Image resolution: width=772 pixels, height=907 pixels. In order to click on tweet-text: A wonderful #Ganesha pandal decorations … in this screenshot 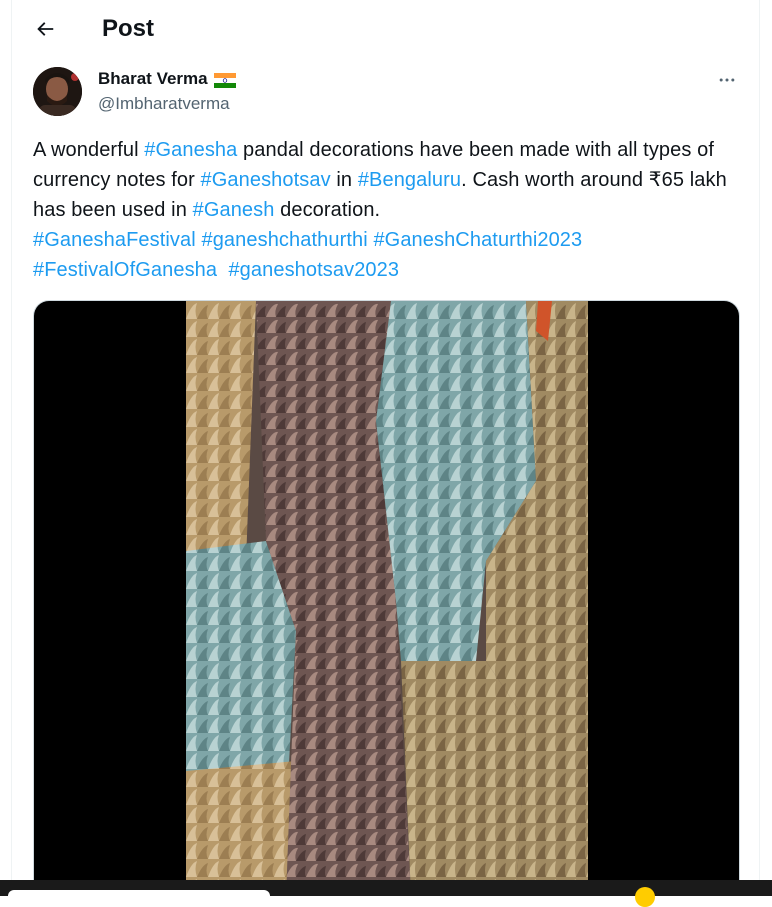, I will do `click(383, 210)`.